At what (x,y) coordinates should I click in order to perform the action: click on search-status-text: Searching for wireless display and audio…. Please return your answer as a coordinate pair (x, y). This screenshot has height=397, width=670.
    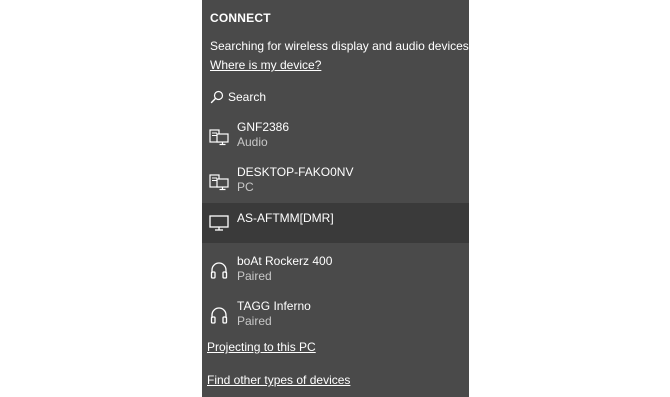
    Looking at the image, I should click on (339, 46).